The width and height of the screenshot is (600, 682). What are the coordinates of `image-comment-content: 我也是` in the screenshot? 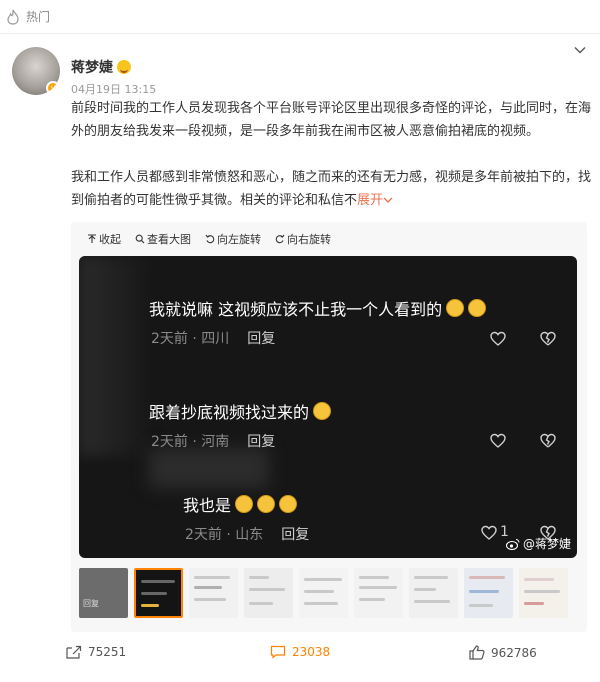 It's located at (207, 505).